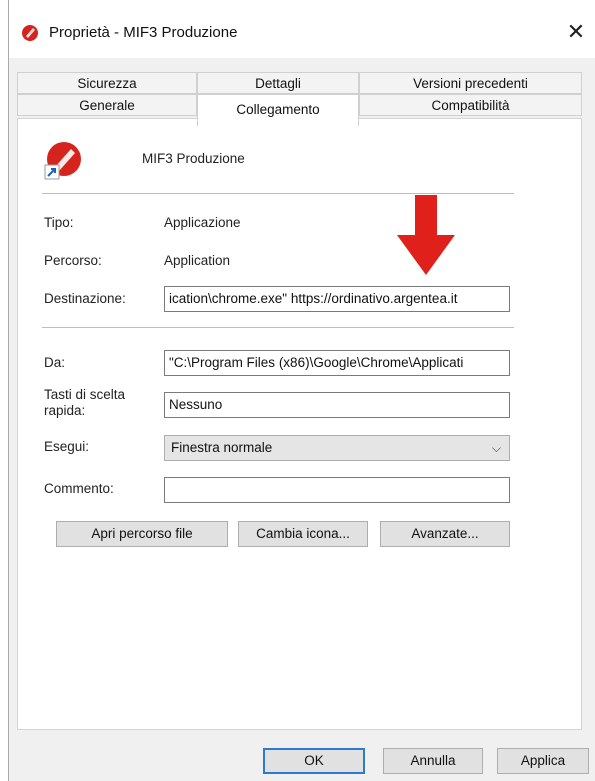  I want to click on window-title: Proprietà - MIF3 Produzione, so click(143, 32).